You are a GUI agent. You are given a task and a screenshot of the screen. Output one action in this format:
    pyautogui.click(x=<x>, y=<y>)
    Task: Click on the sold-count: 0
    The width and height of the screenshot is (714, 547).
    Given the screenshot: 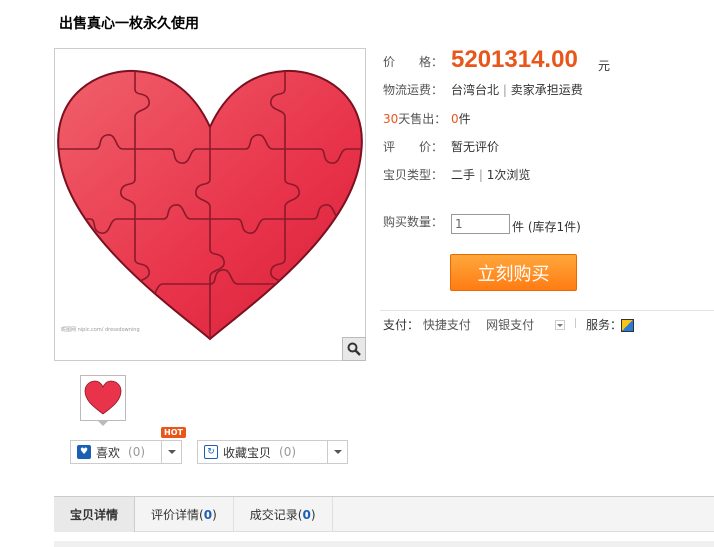 What is the action you would take?
    pyautogui.click(x=455, y=119)
    